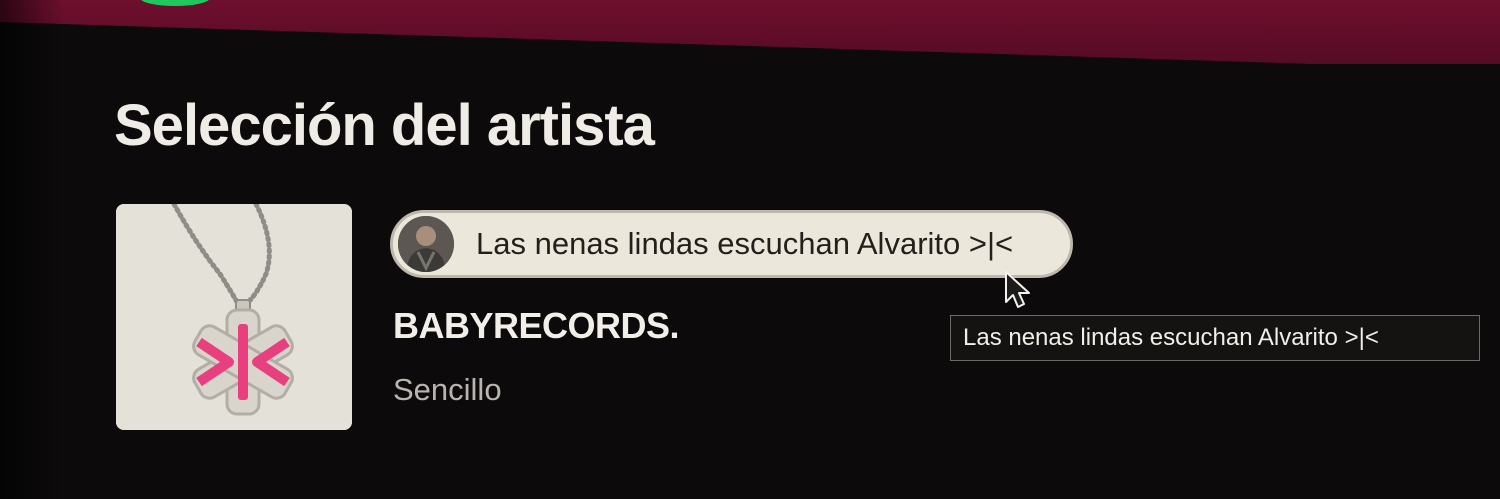 The image size is (1500, 499). Describe the element at coordinates (384, 125) in the screenshot. I see `section-title: Selección del artista` at that location.